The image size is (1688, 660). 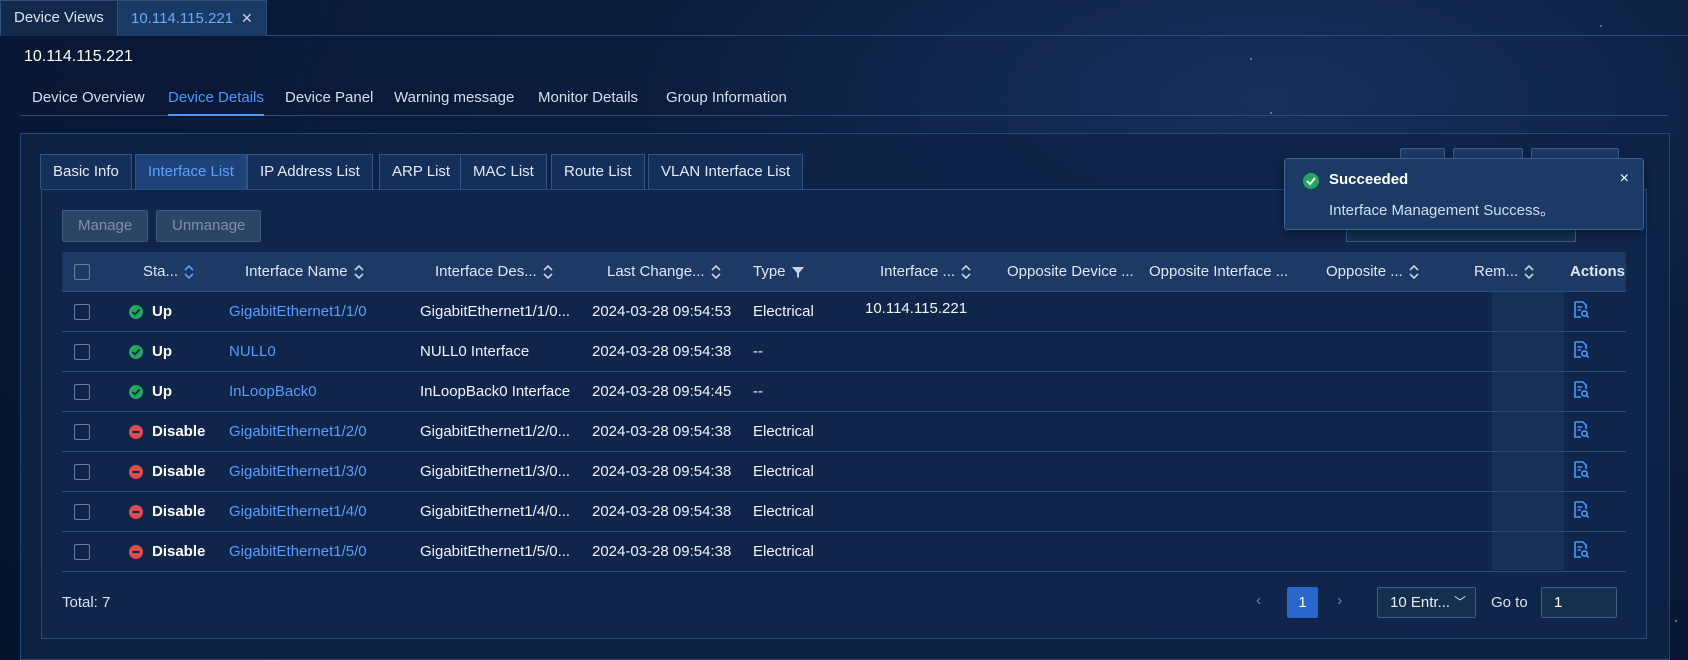 I want to click on tab-device-panel: Device Panel, so click(x=329, y=101).